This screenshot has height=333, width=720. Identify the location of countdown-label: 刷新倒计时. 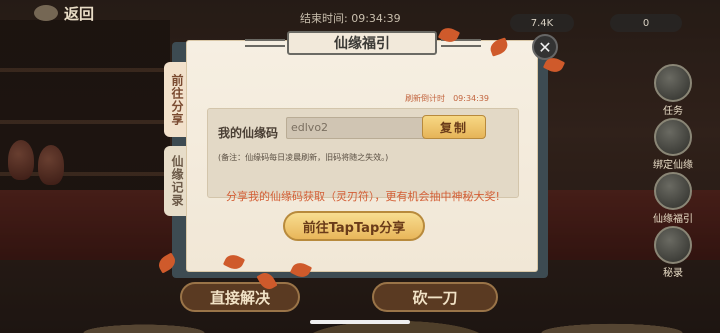
(425, 98).